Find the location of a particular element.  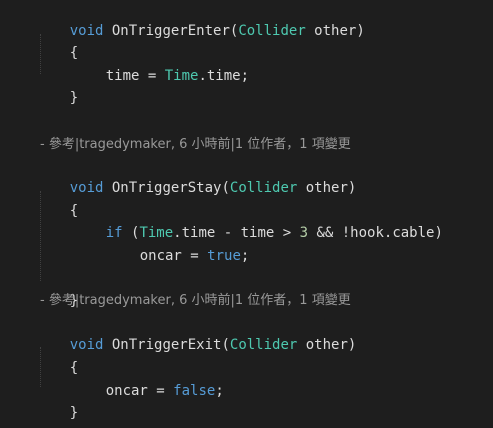

code-line: oncar = true; is located at coordinates (178, 243).